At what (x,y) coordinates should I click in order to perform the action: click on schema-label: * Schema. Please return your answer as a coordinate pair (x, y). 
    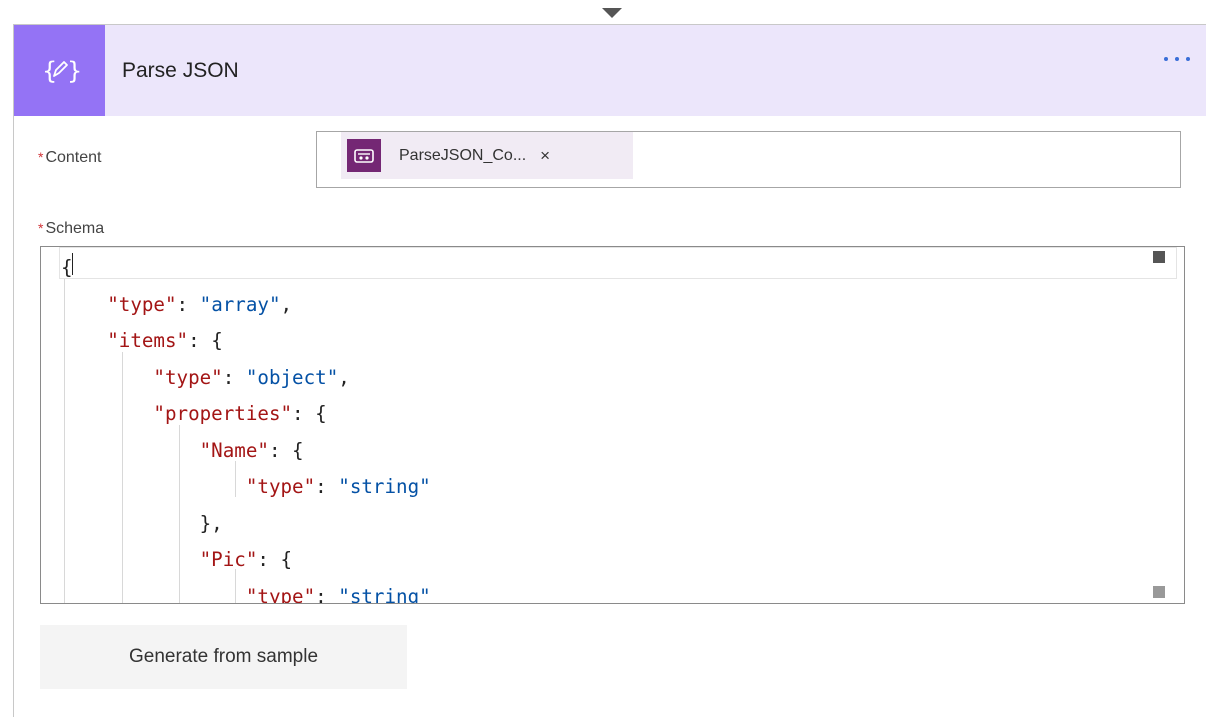
    Looking at the image, I should click on (71, 229).